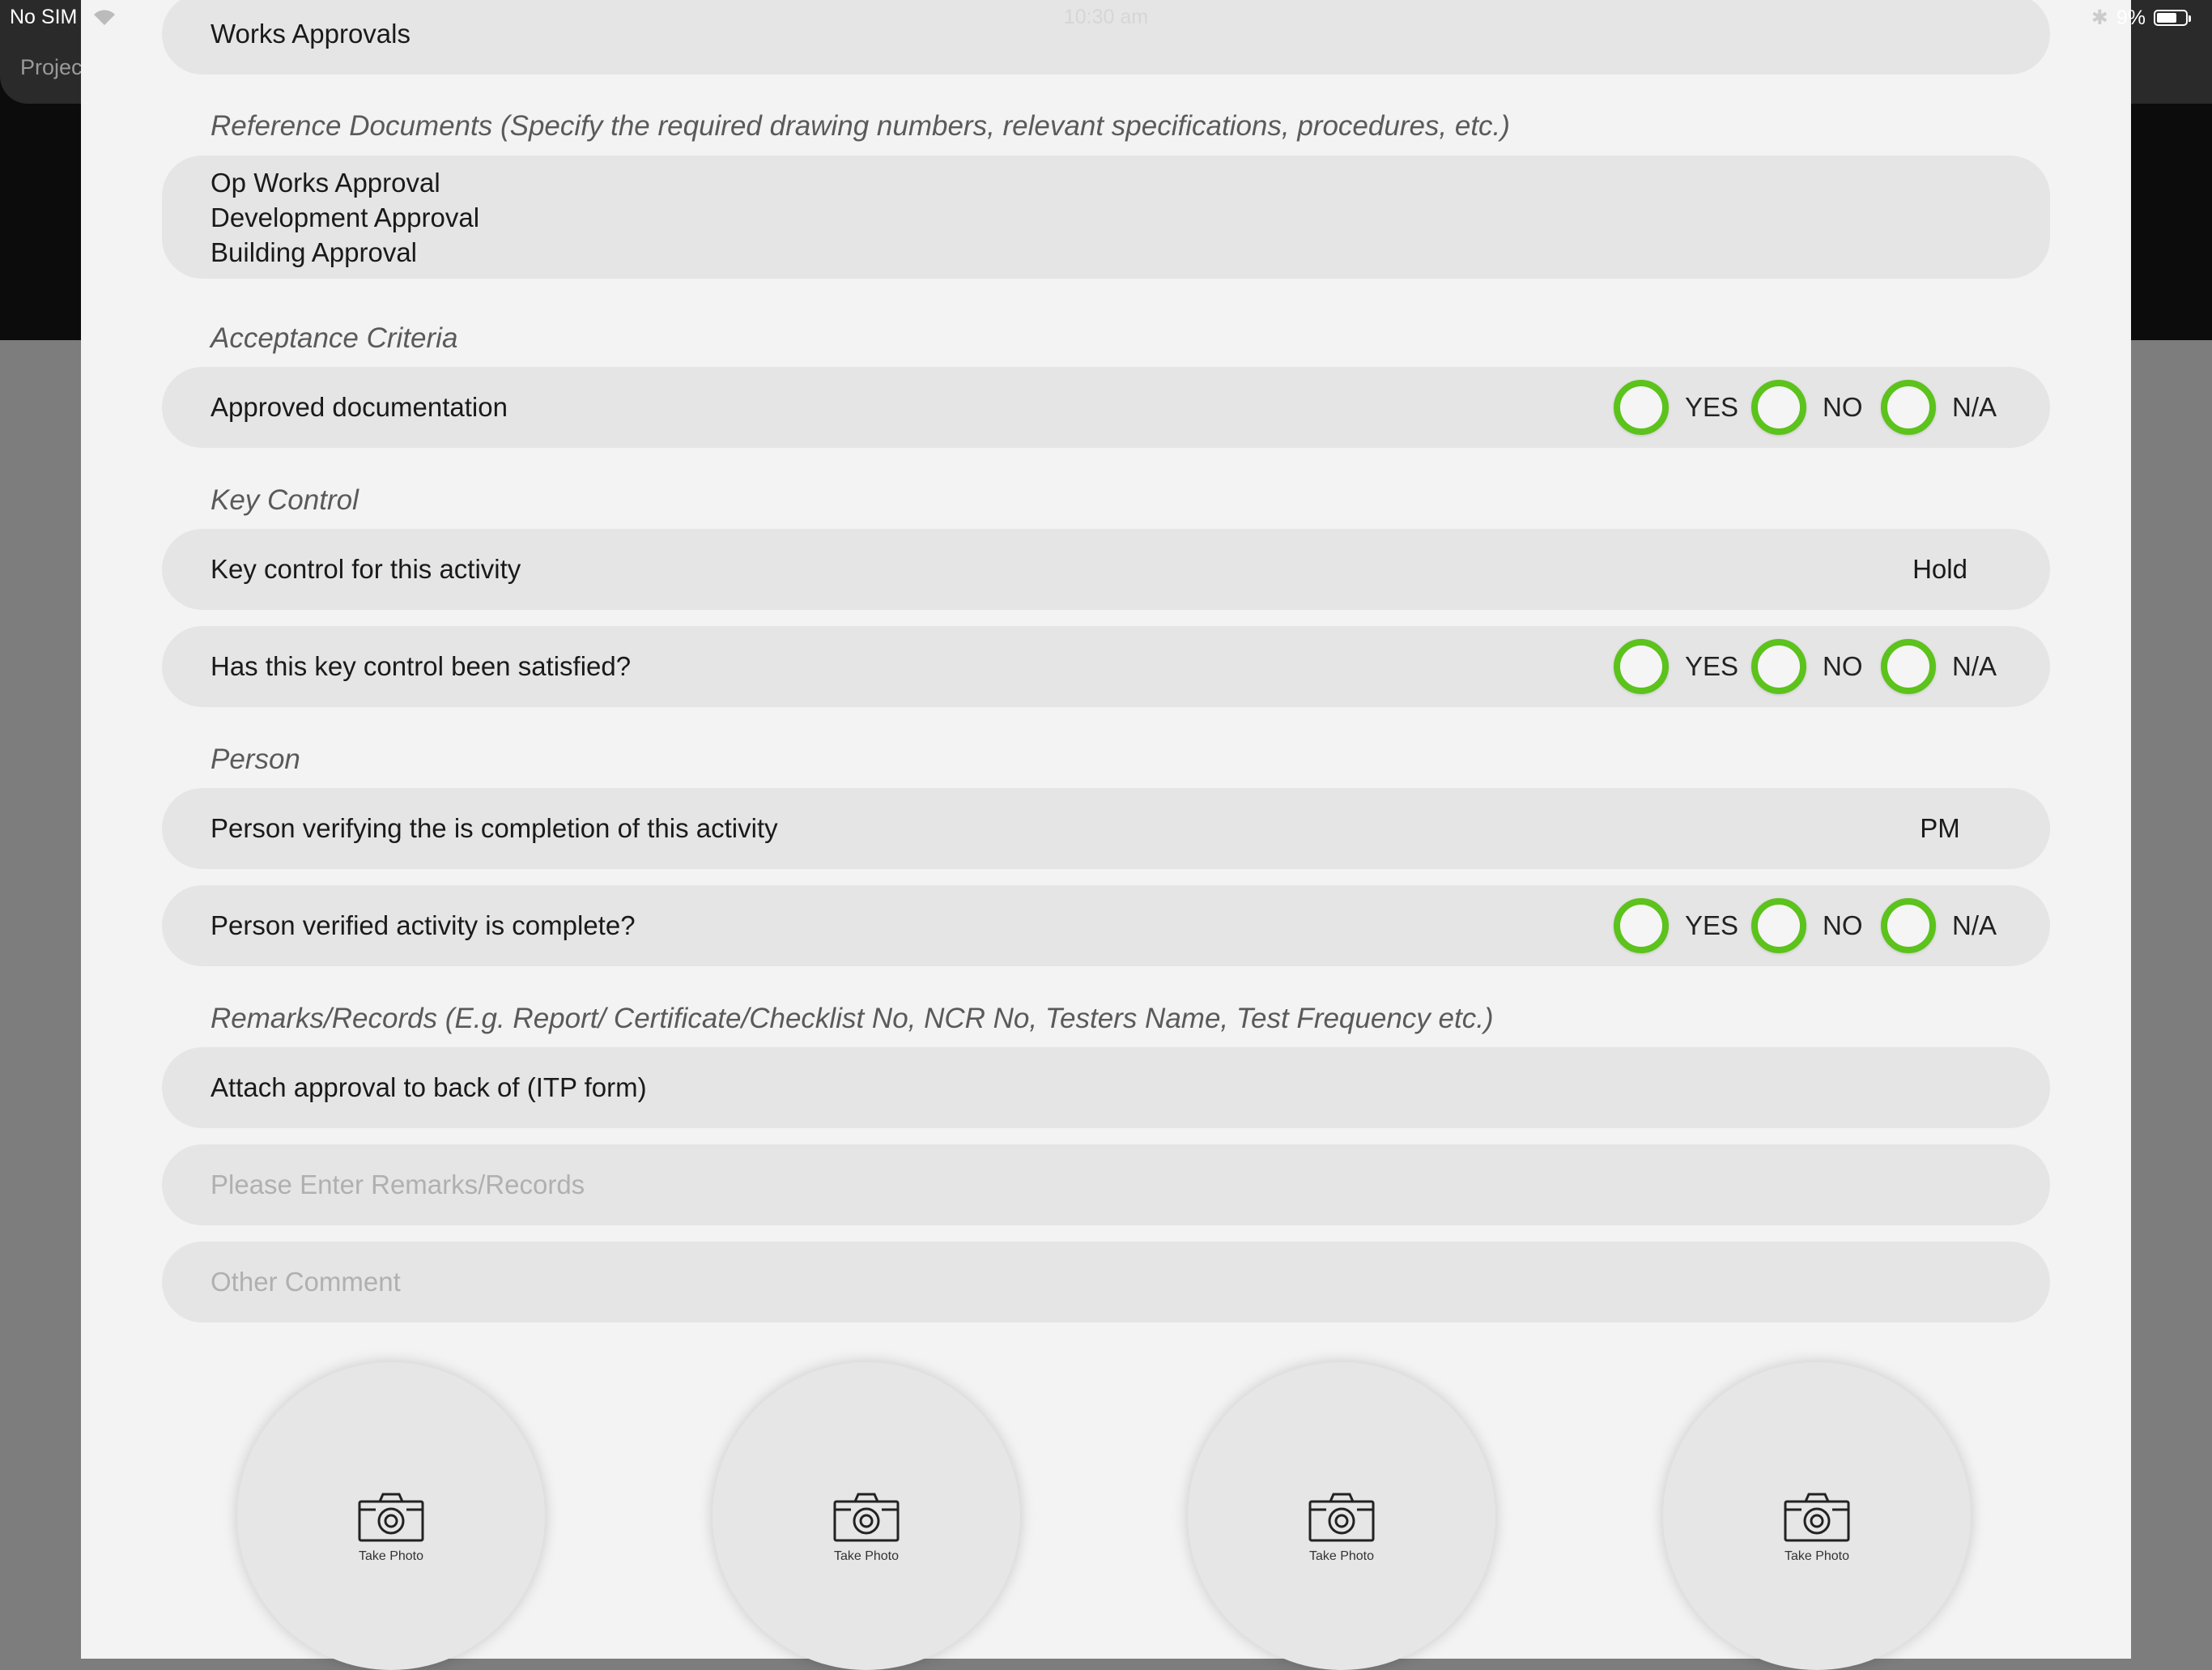 This screenshot has height=1670, width=2212. What do you see at coordinates (256, 759) in the screenshot?
I see `person-label: Person` at bounding box center [256, 759].